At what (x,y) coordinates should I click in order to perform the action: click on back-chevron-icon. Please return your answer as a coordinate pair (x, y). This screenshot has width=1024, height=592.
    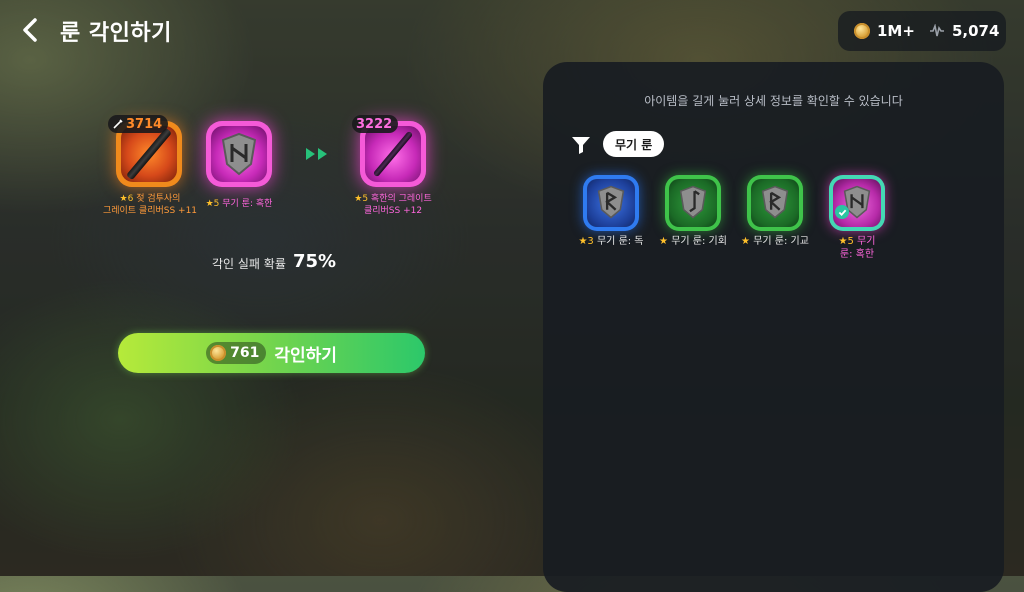
    Looking at the image, I should click on (31, 30).